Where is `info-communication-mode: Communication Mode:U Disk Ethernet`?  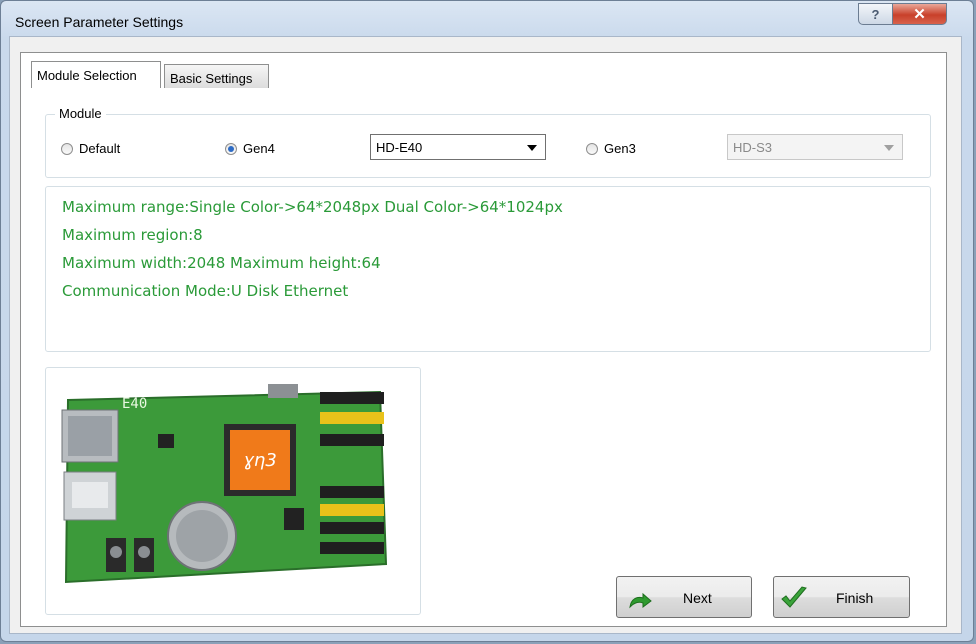 info-communication-mode: Communication Mode:U Disk Ethernet is located at coordinates (205, 291).